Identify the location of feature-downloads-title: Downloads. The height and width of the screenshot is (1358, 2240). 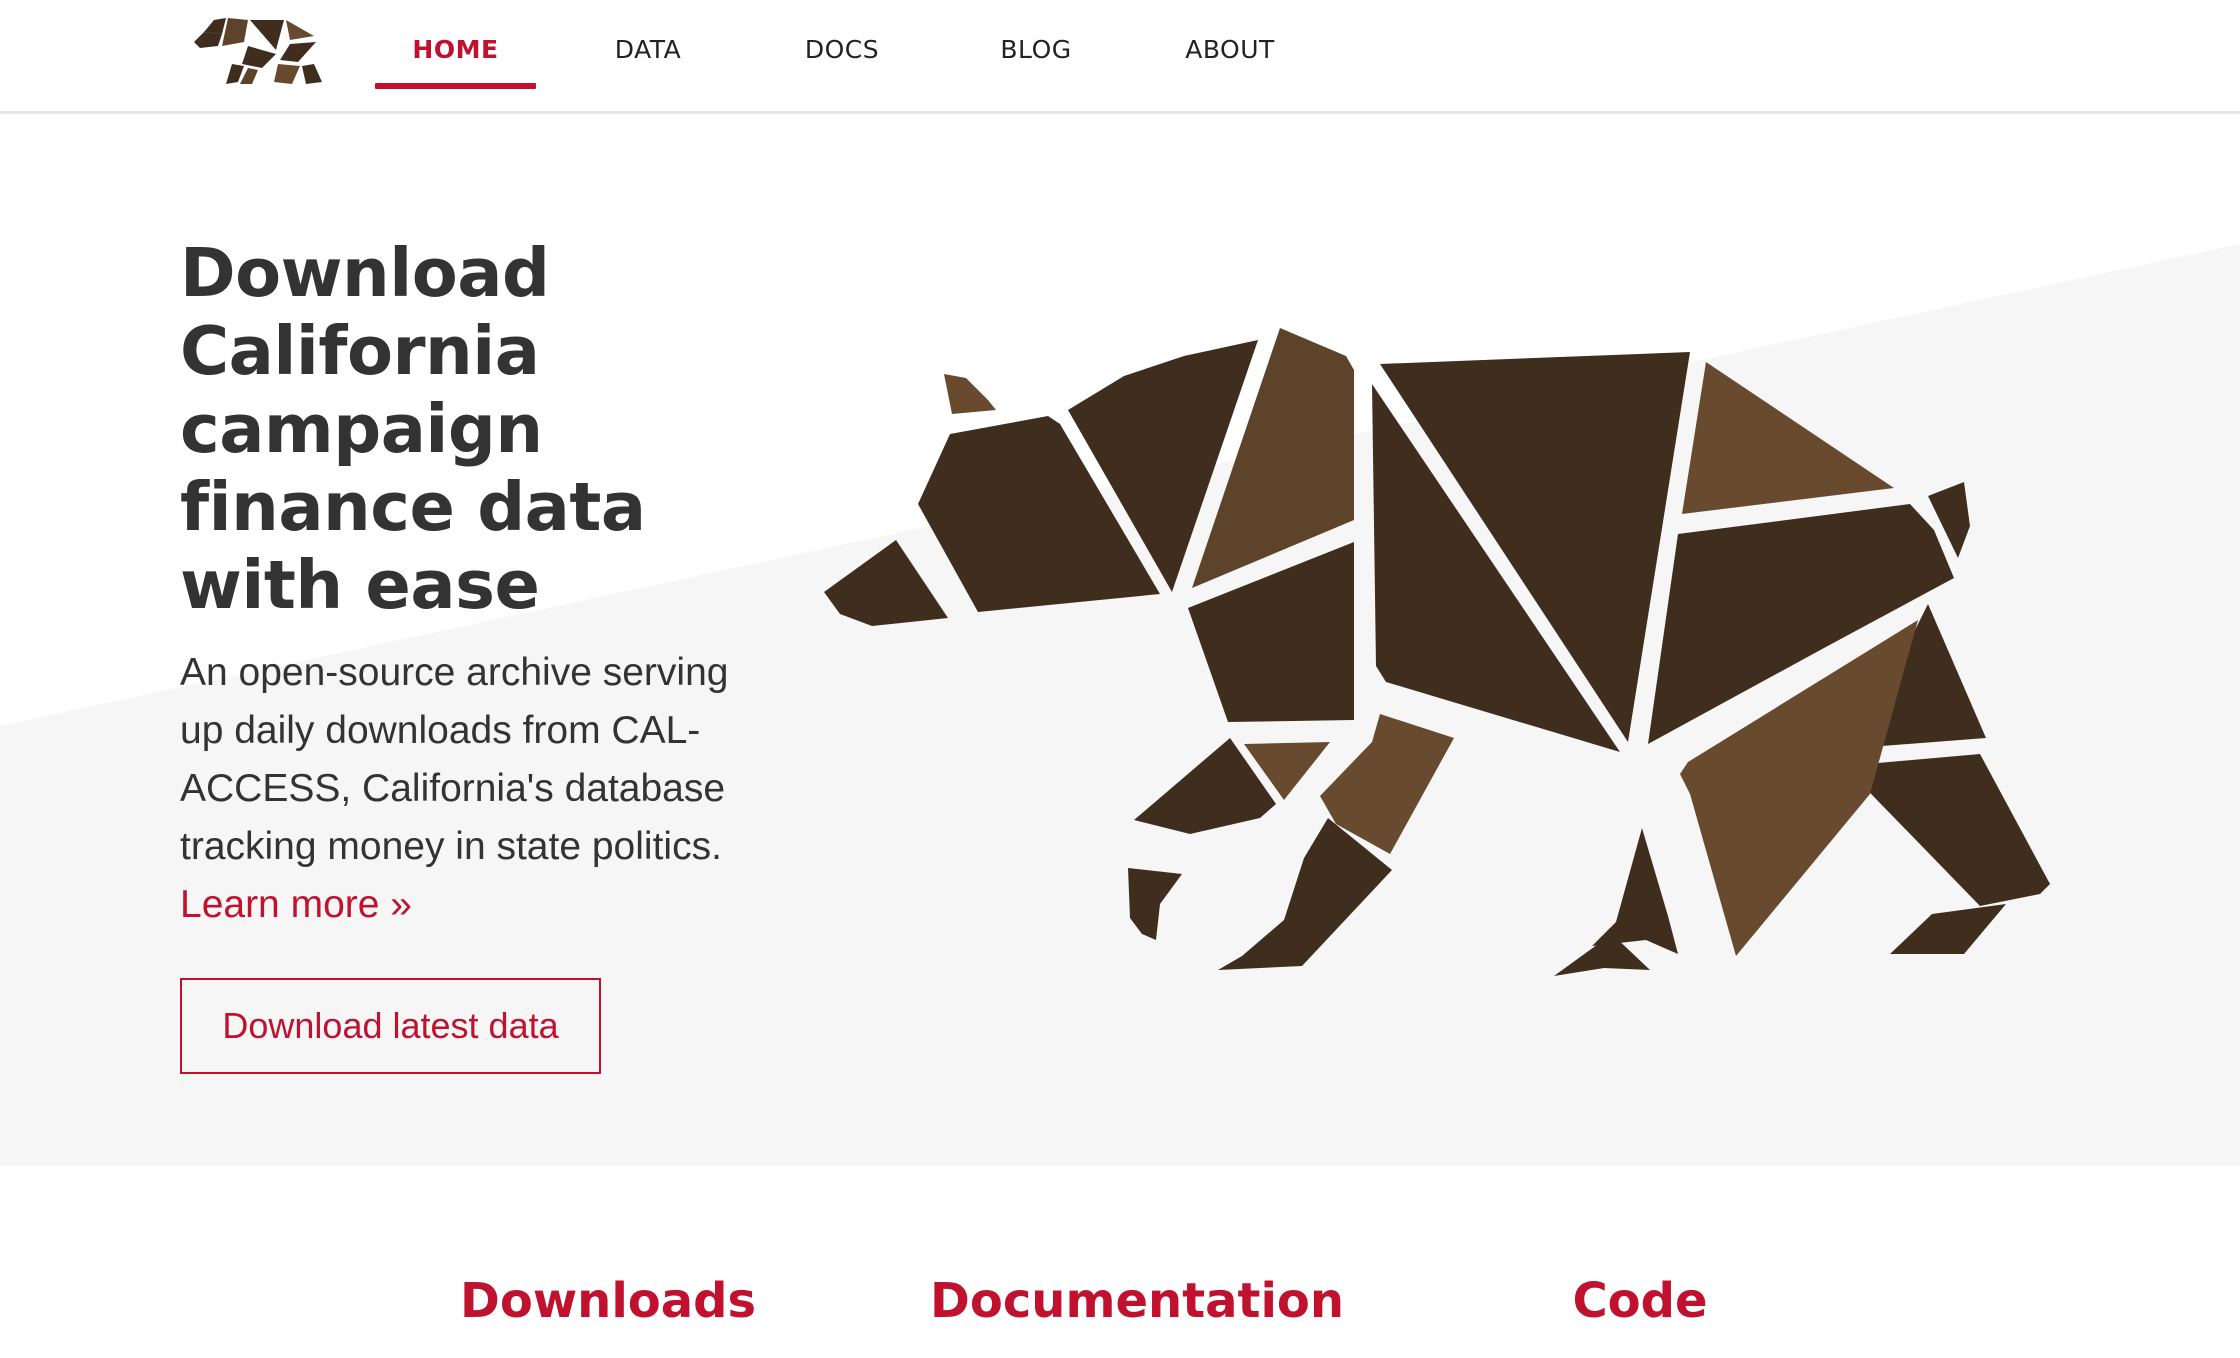
(608, 1301).